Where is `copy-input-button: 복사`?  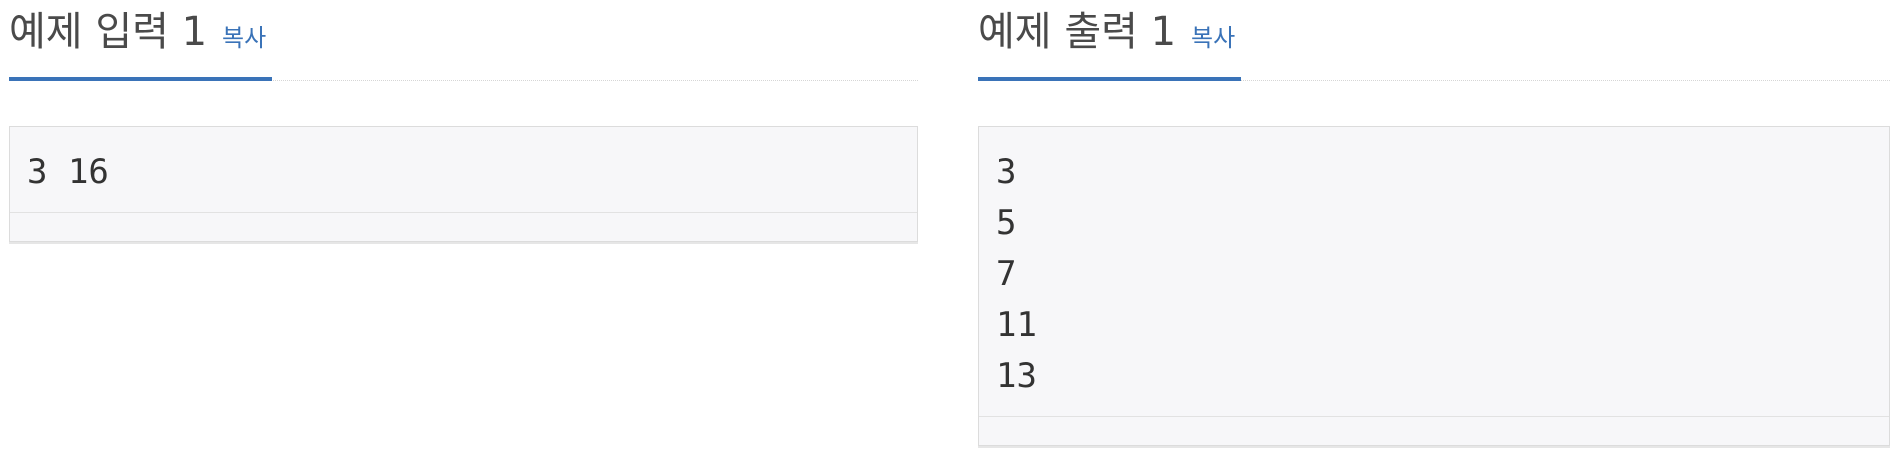 copy-input-button: 복사 is located at coordinates (244, 38).